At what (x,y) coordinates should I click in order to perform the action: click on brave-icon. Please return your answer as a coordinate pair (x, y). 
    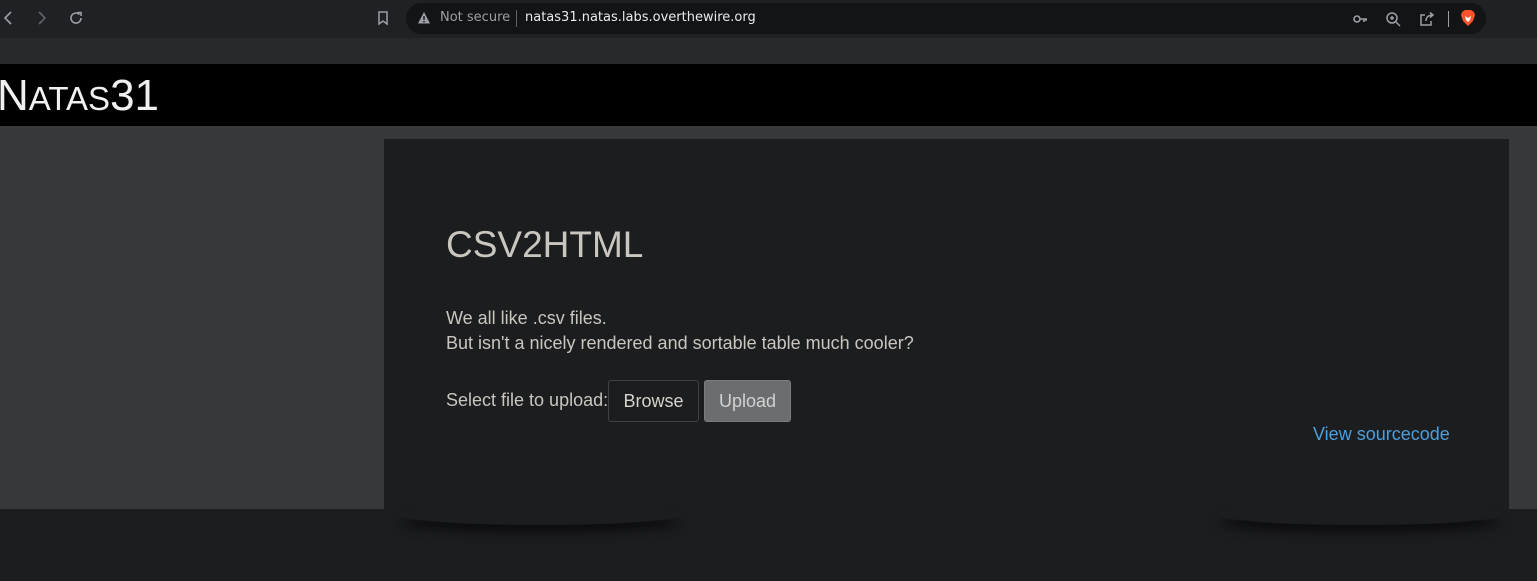
    Looking at the image, I should click on (1468, 18).